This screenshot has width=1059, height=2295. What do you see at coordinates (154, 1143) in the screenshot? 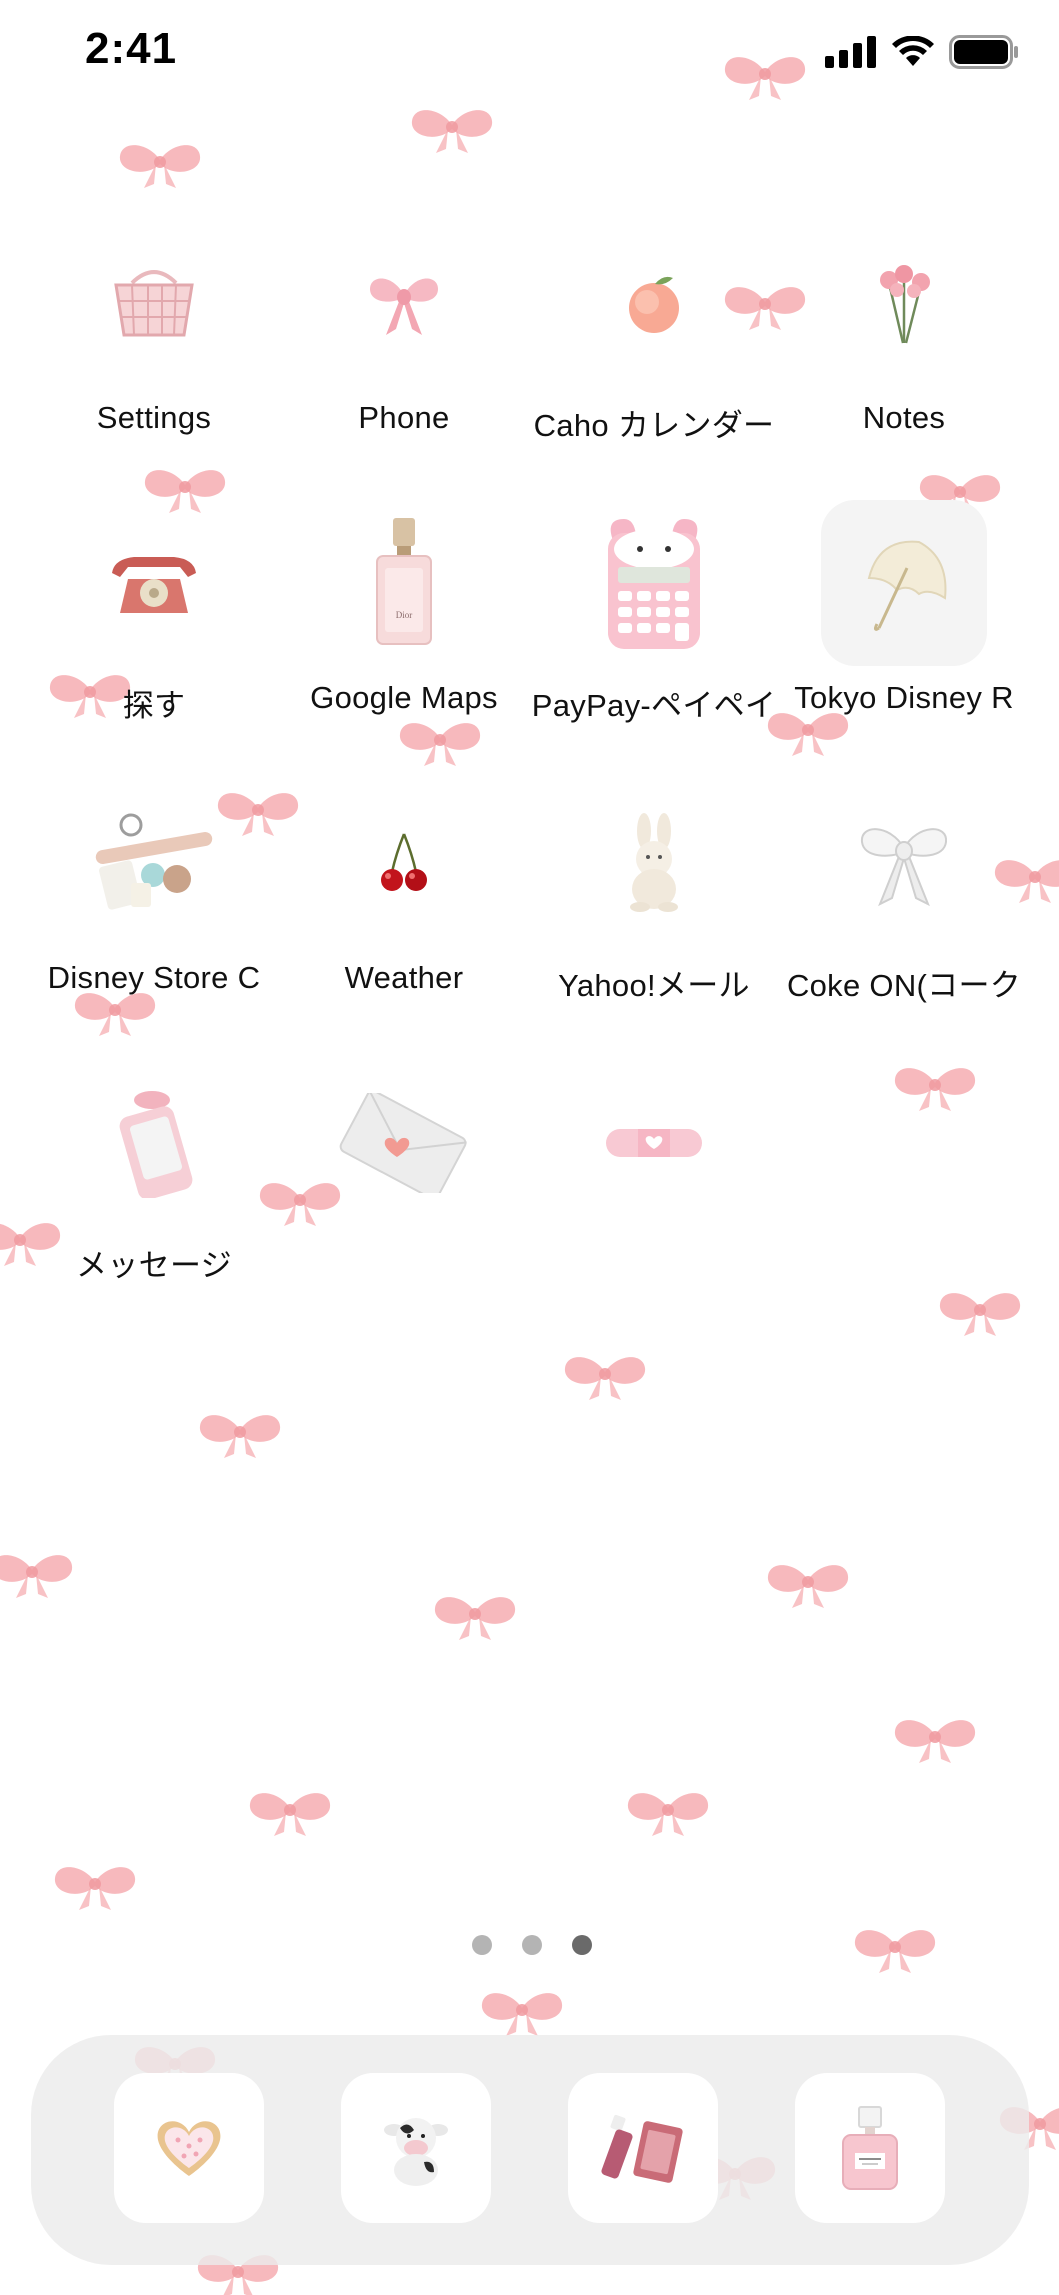
I see `pink-phone-icon` at bounding box center [154, 1143].